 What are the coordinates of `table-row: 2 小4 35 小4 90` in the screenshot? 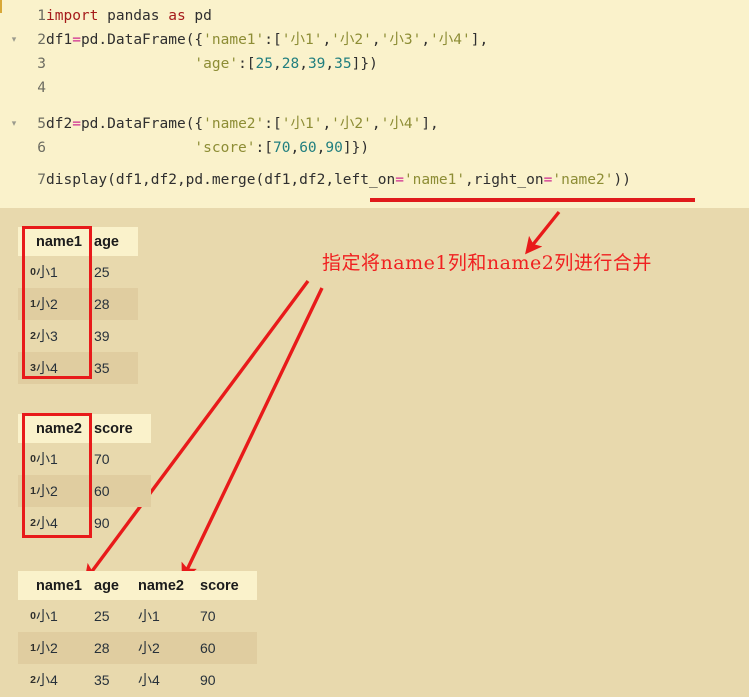 It's located at (137, 680).